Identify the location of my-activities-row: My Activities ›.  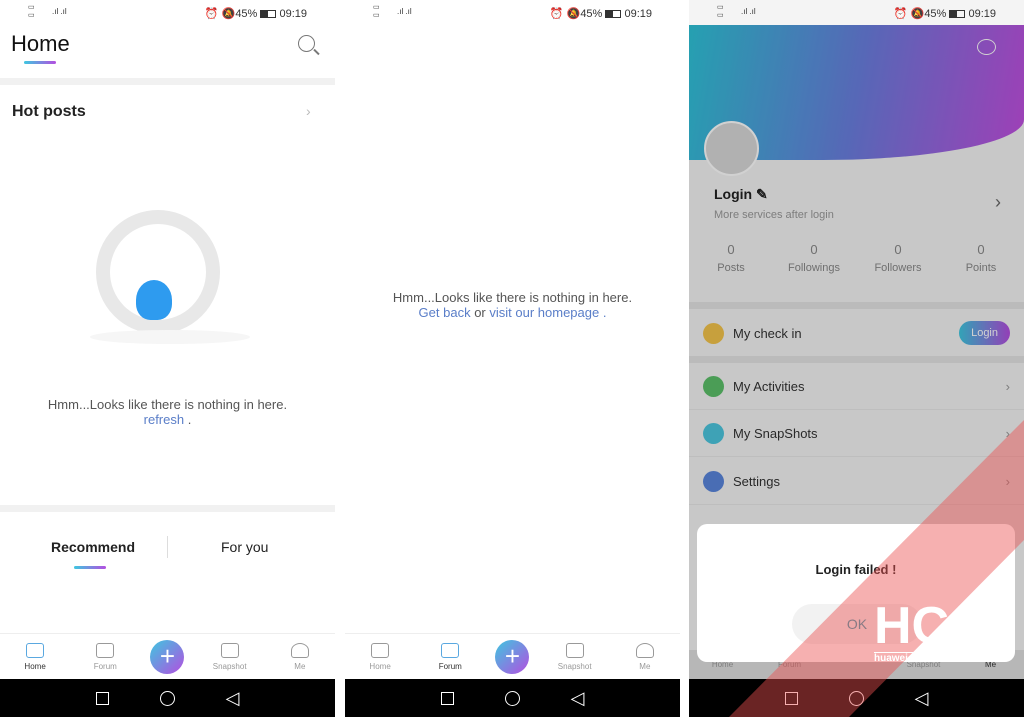
(856, 387).